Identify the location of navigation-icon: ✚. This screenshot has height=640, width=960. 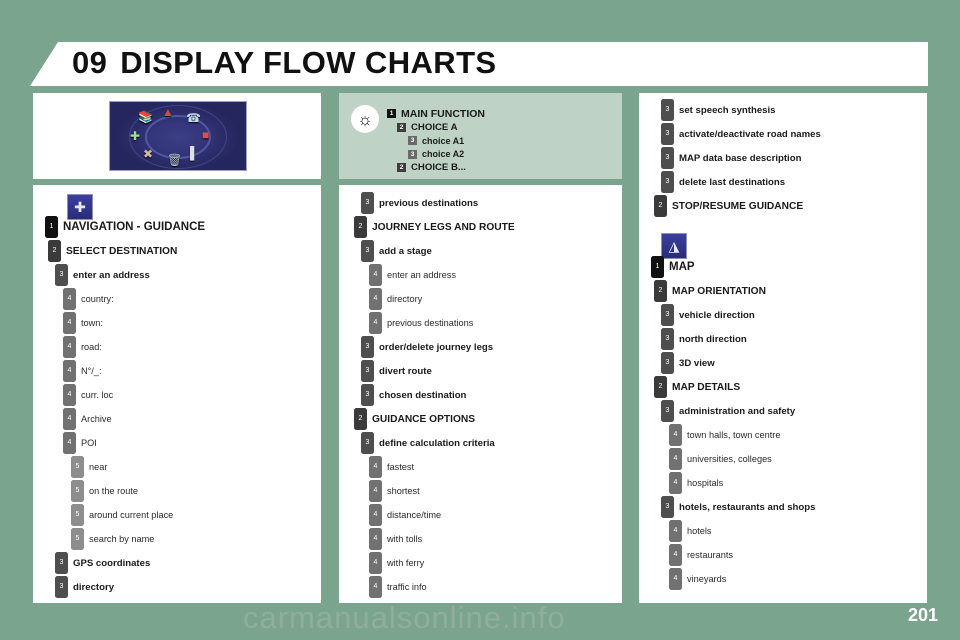
(135, 136).